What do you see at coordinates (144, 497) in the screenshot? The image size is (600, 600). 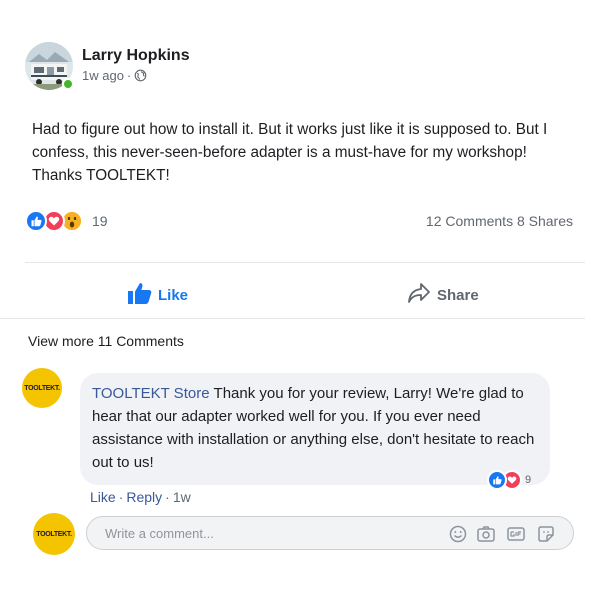 I see `comment-reply-link: Reply` at bounding box center [144, 497].